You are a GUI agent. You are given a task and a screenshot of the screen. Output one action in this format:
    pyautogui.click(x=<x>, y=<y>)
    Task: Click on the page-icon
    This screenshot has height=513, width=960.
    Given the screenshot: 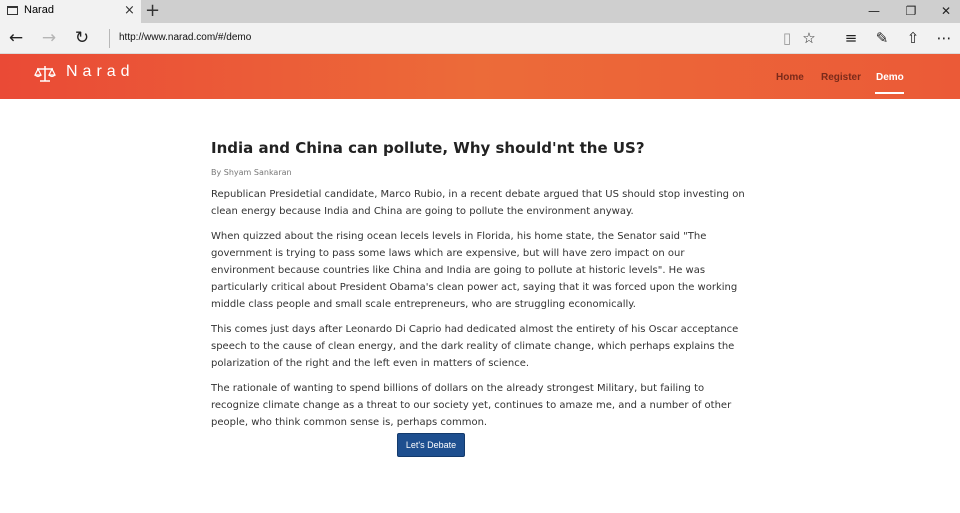 What is the action you would take?
    pyautogui.click(x=12, y=10)
    